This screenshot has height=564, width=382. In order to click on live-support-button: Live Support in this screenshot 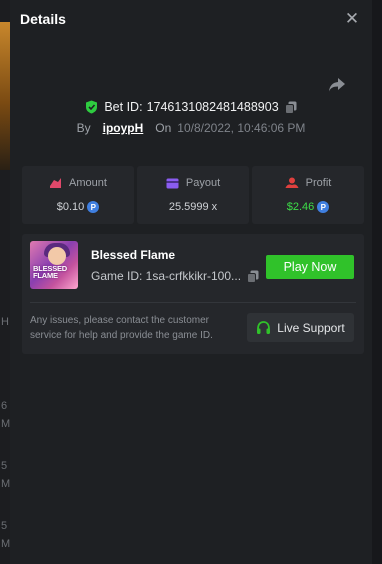, I will do `click(300, 327)`.